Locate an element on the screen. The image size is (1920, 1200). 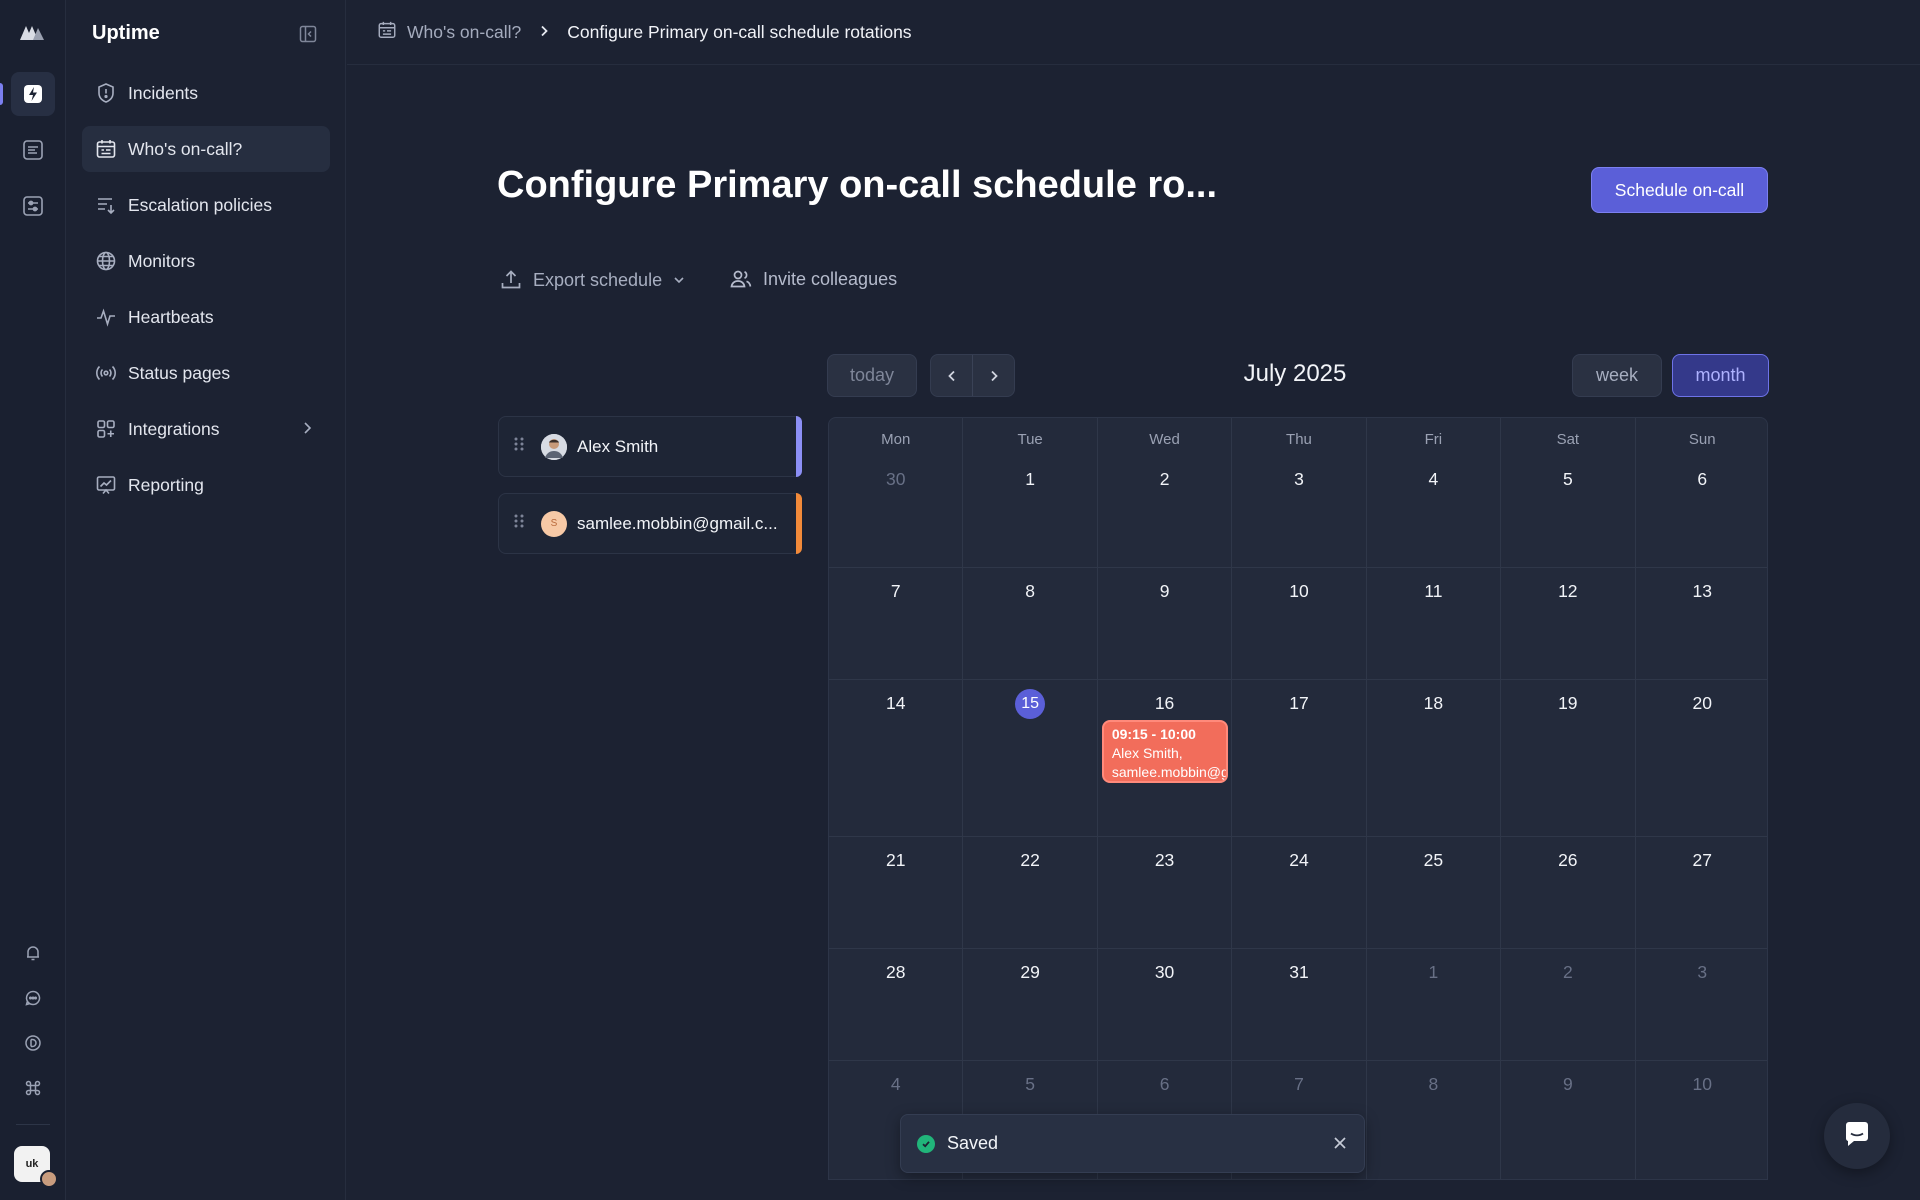
event-participants: Alex Smith, is located at coordinates (1147, 753).